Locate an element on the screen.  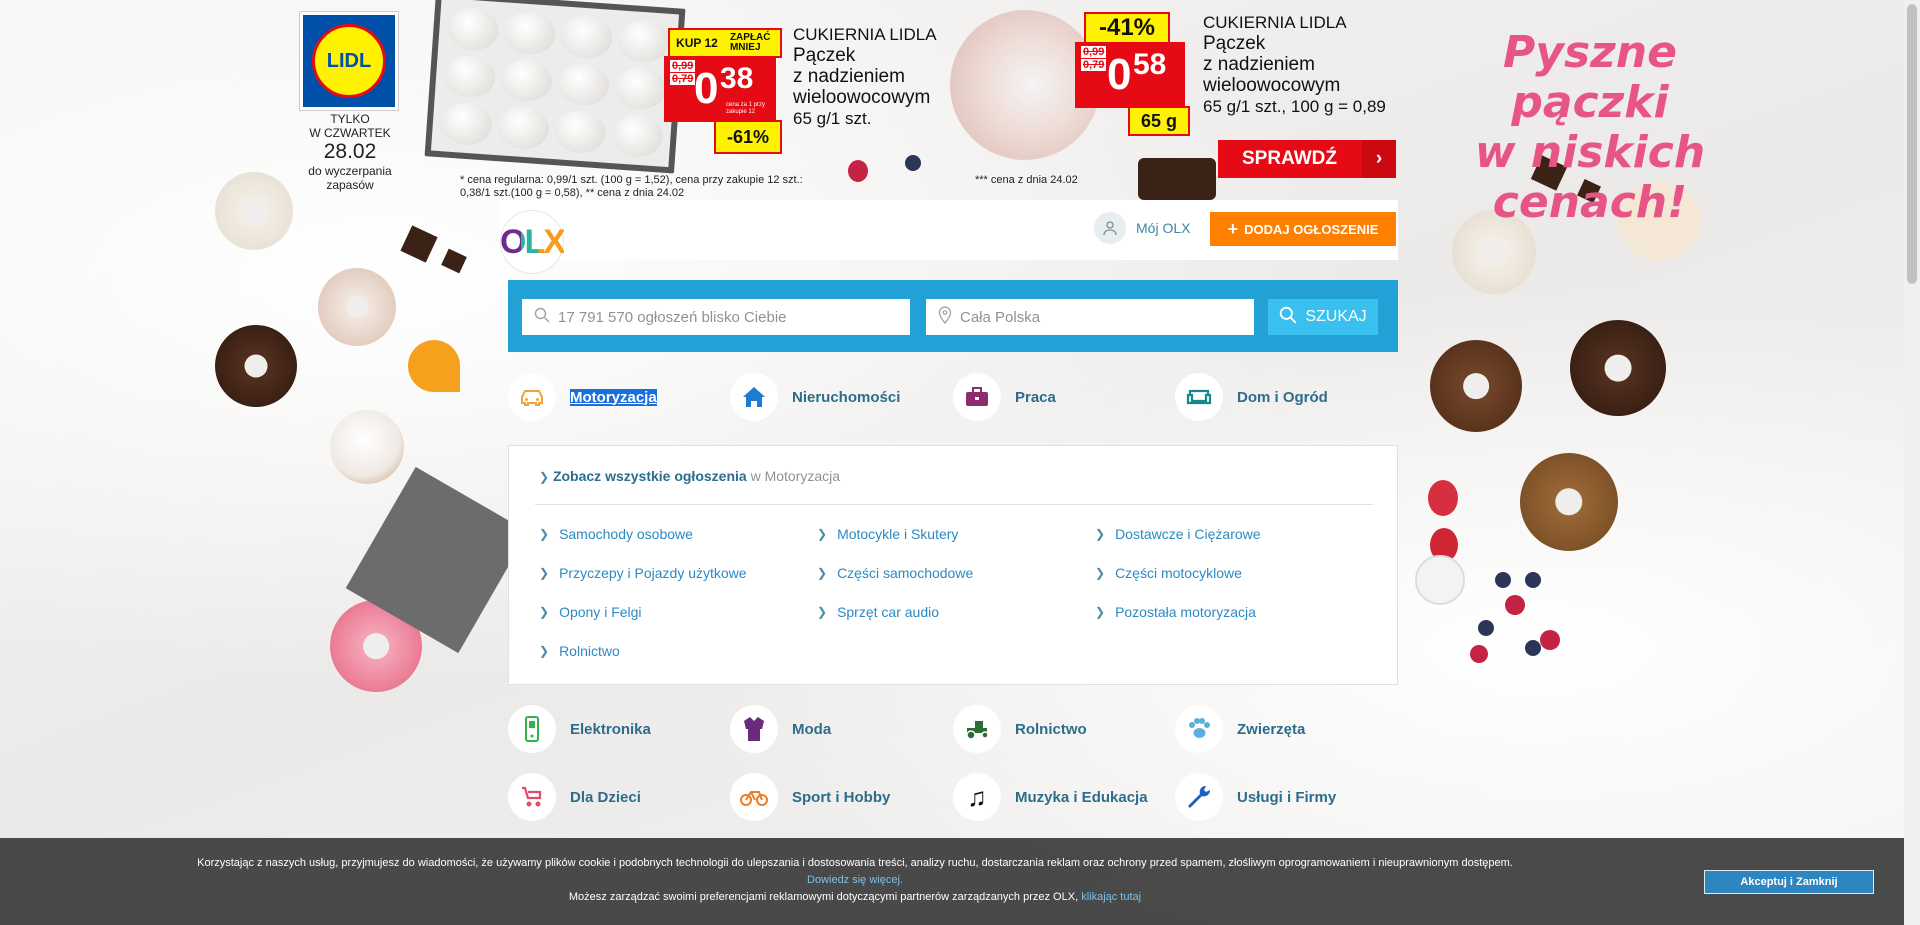
subcategory-label: Części samochodowe is located at coordinates (905, 573).